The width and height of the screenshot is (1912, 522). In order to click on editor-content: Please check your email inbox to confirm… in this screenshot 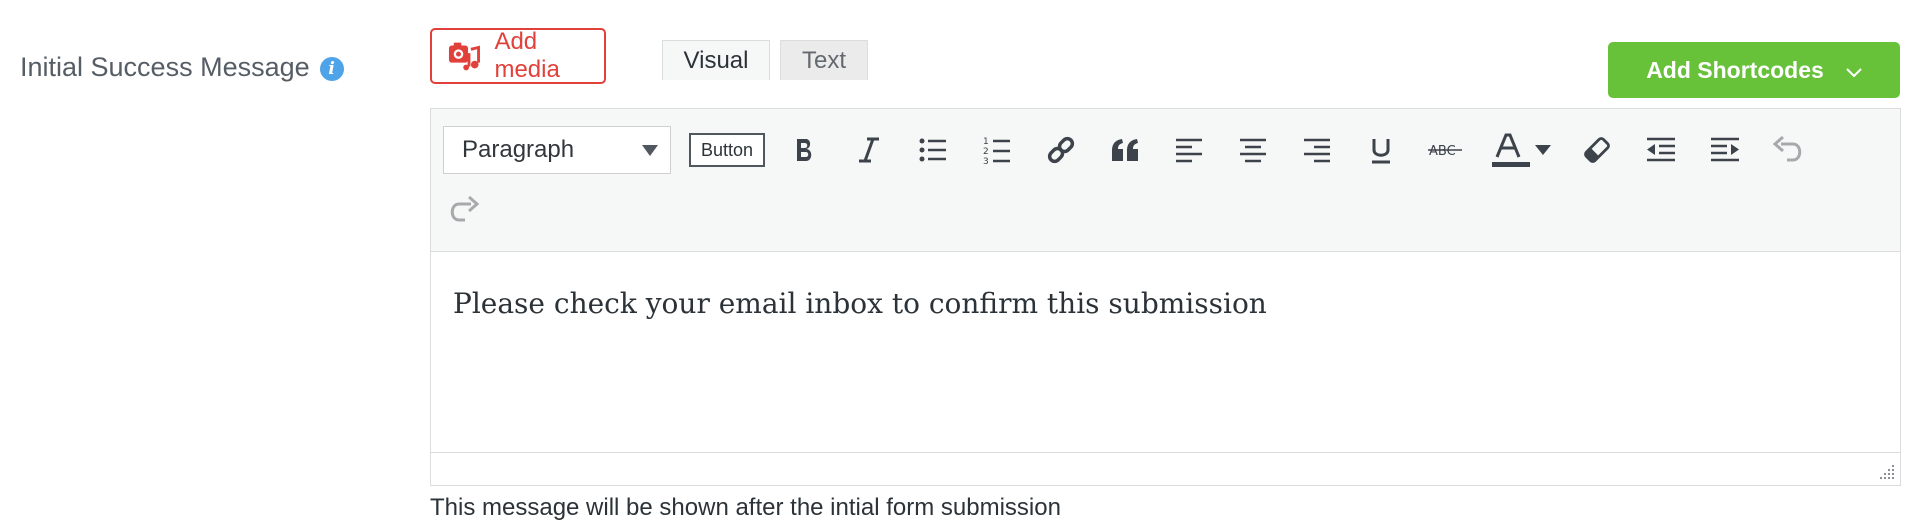, I will do `click(860, 303)`.